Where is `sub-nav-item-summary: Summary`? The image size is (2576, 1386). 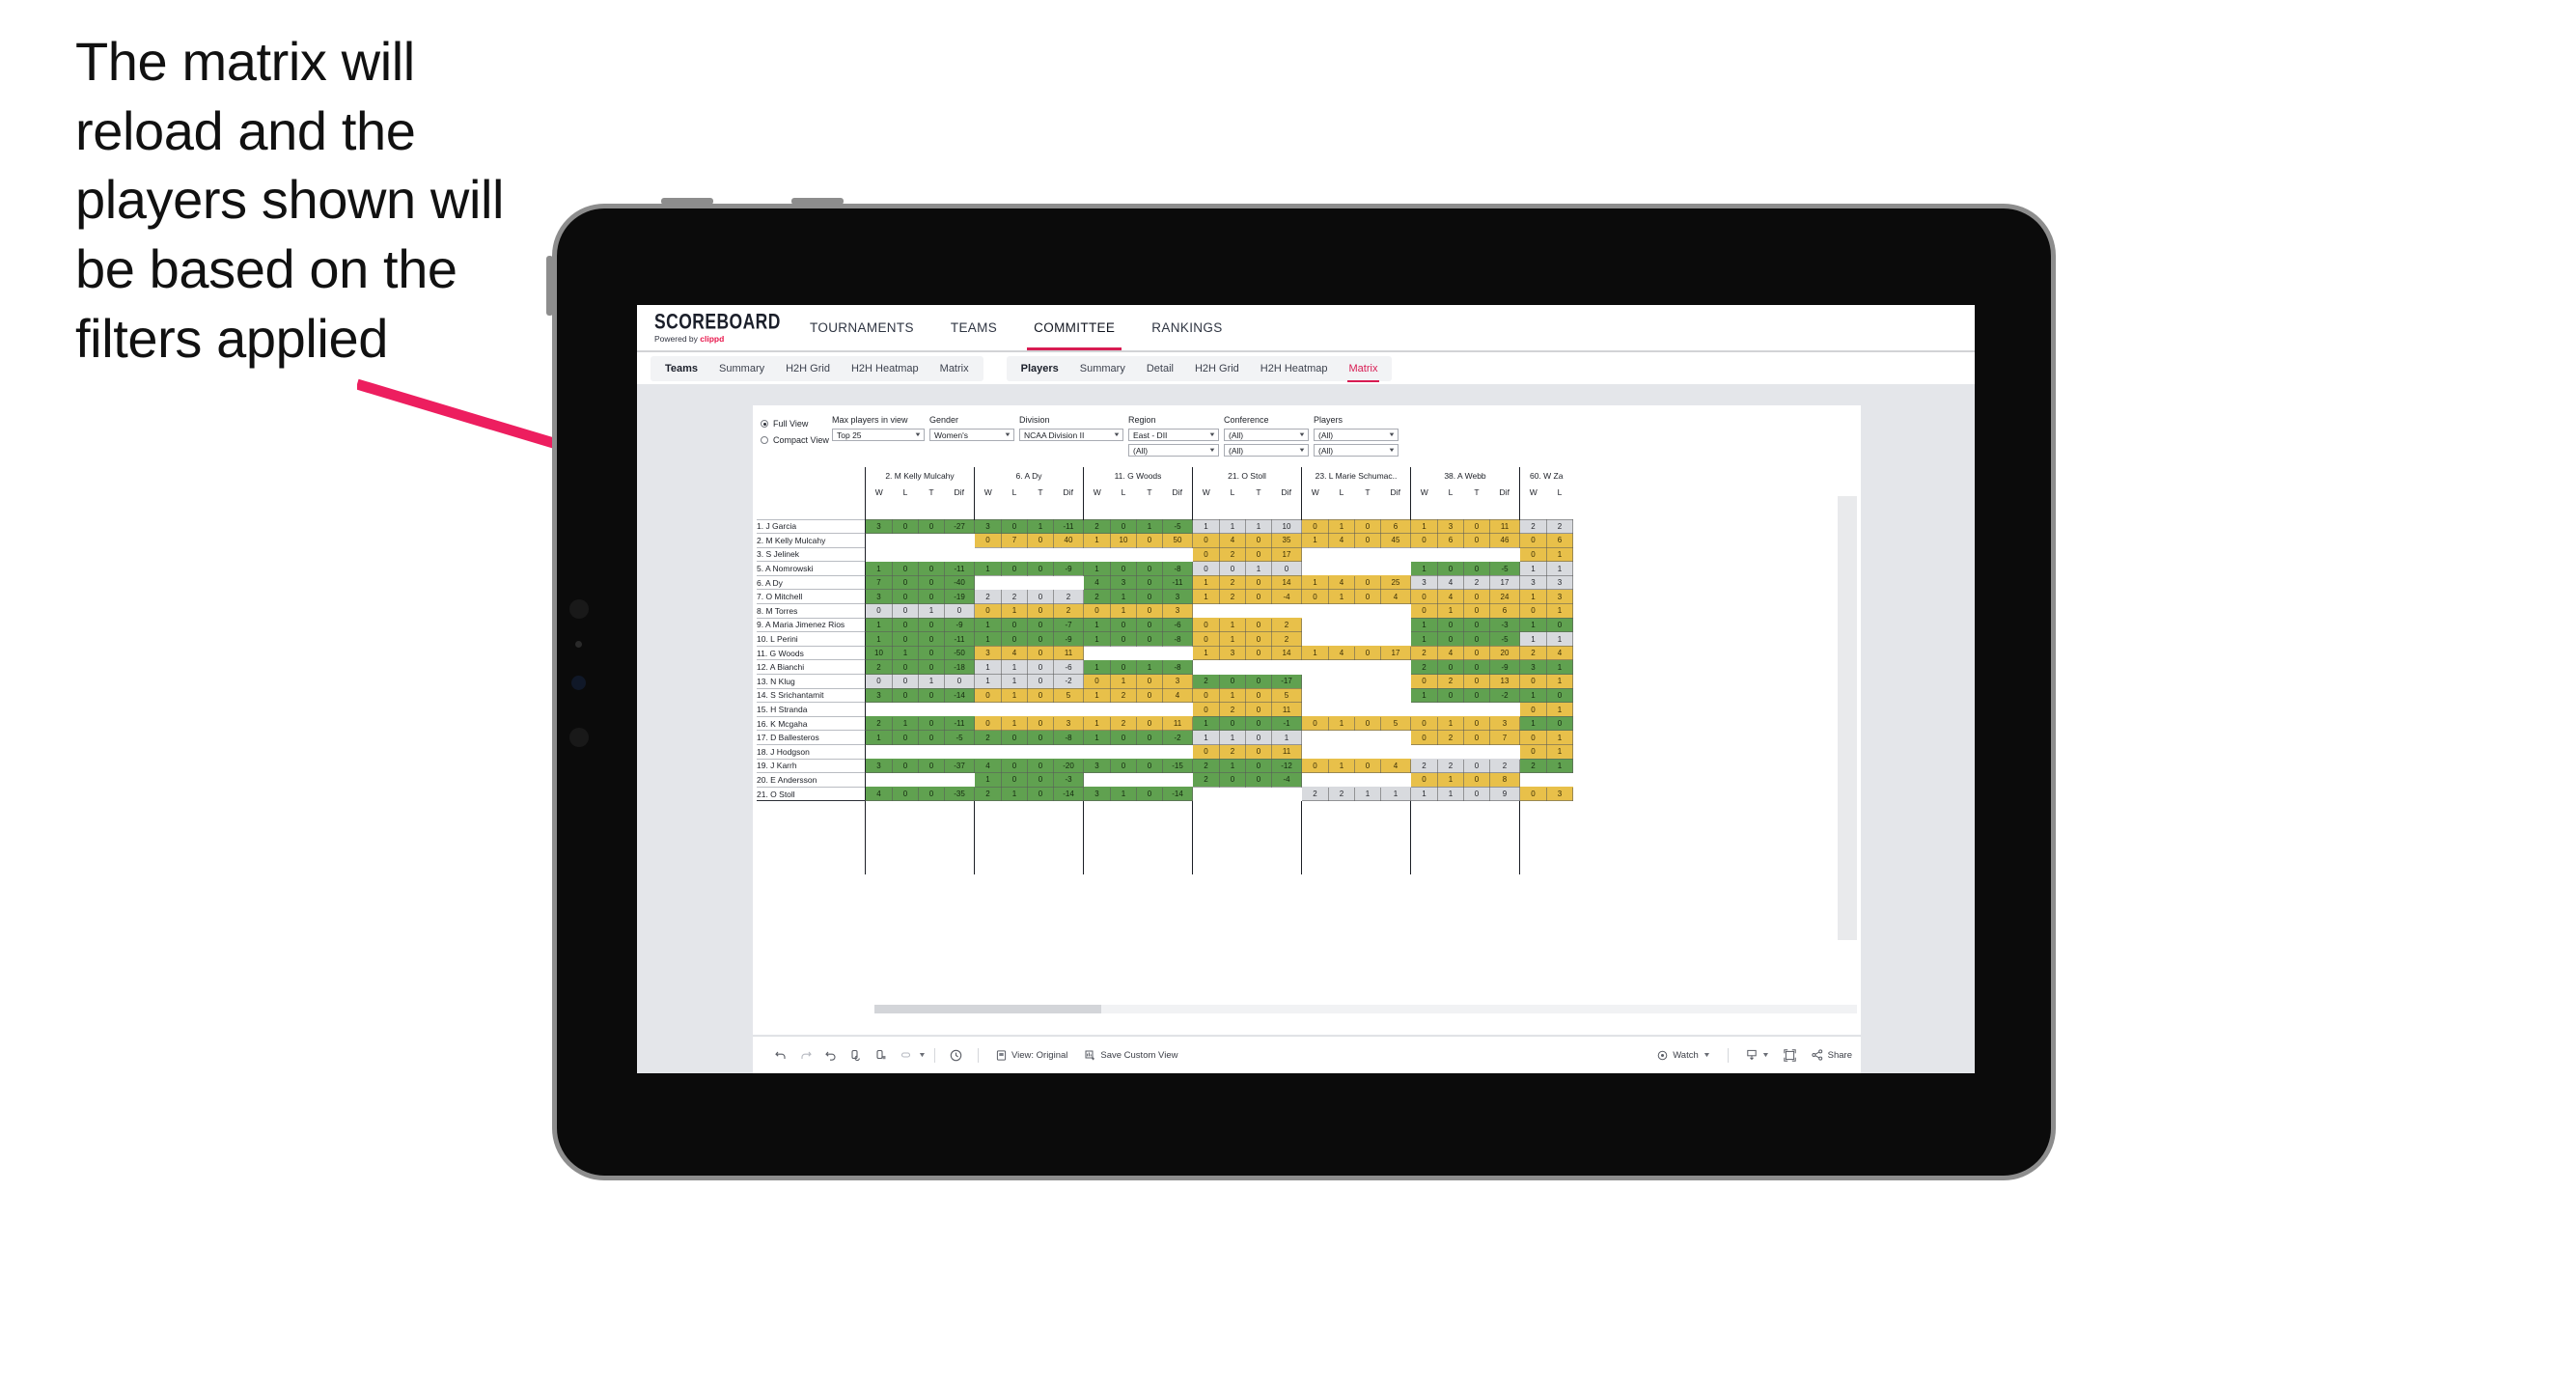
sub-nav-item-summary: Summary is located at coordinates (1102, 369).